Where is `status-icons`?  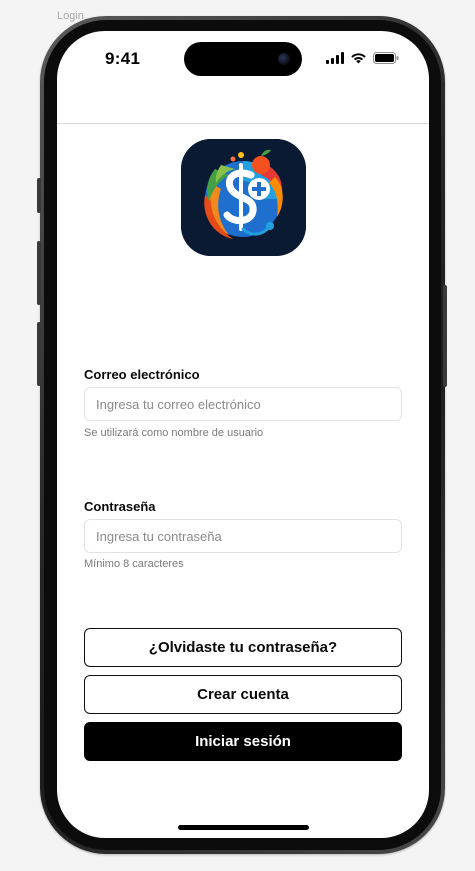 status-icons is located at coordinates (362, 58).